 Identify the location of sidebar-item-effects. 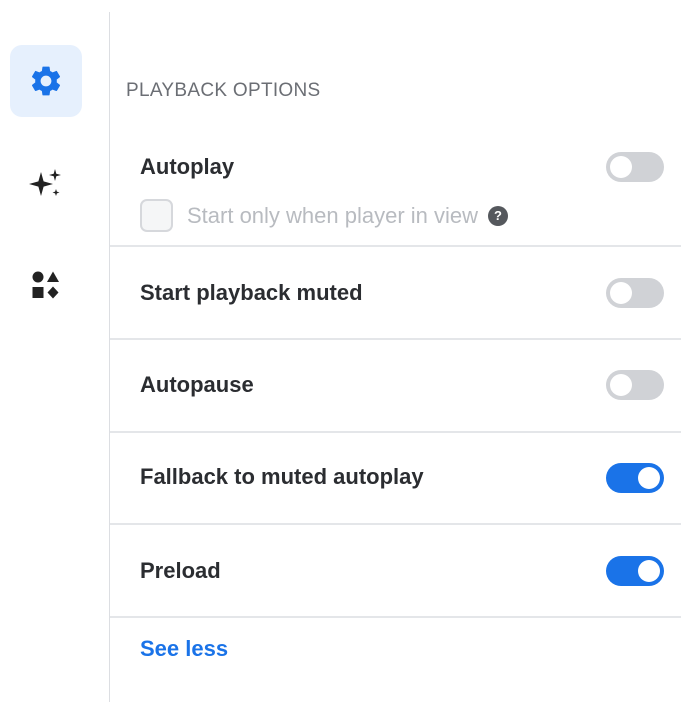
(46, 184).